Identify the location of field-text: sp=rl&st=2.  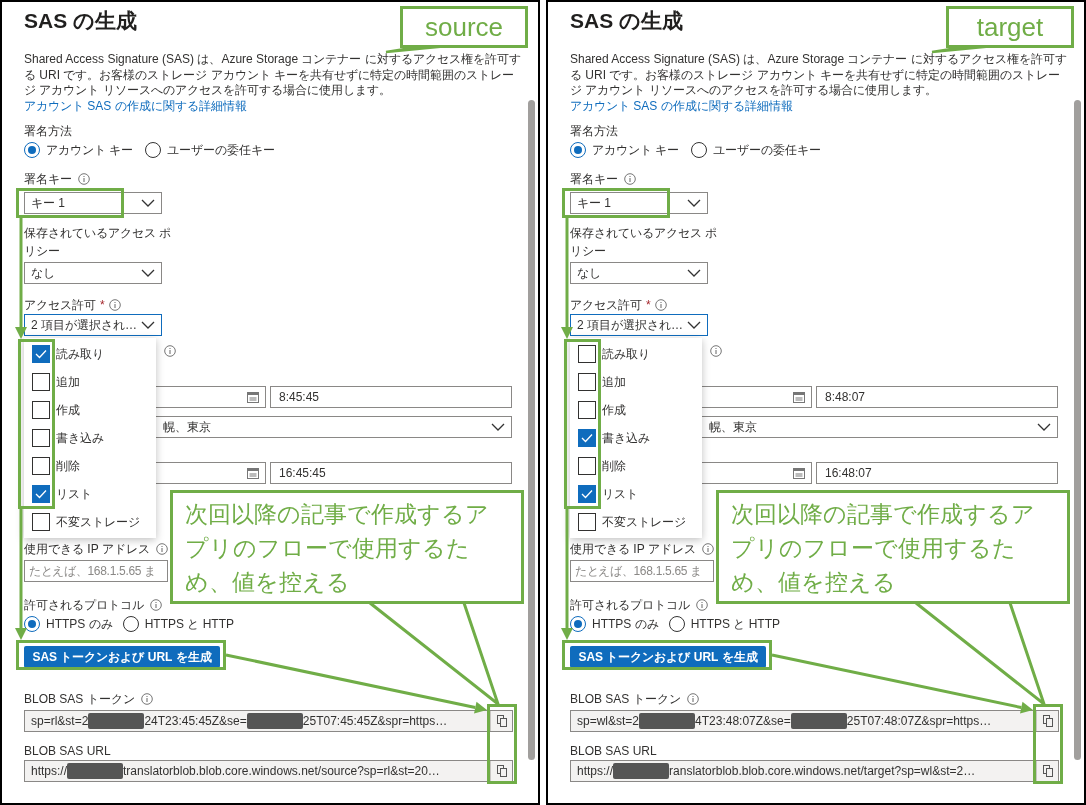
(60, 721).